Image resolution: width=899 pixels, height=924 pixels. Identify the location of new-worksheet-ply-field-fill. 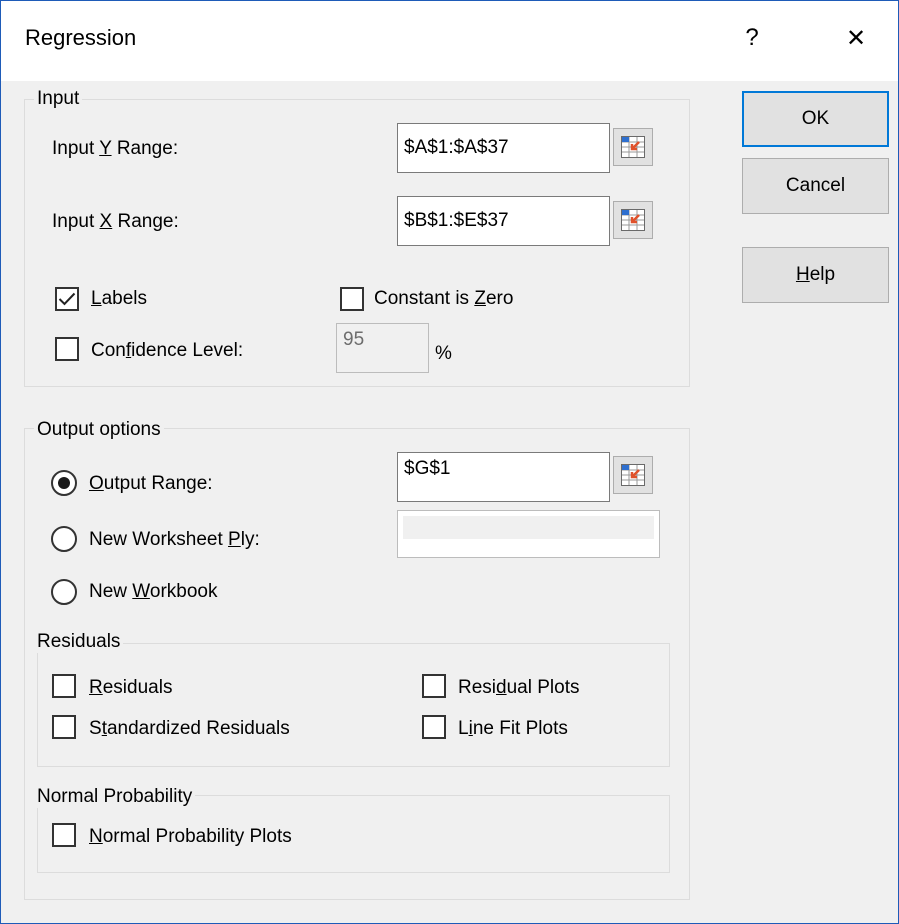
(528, 527).